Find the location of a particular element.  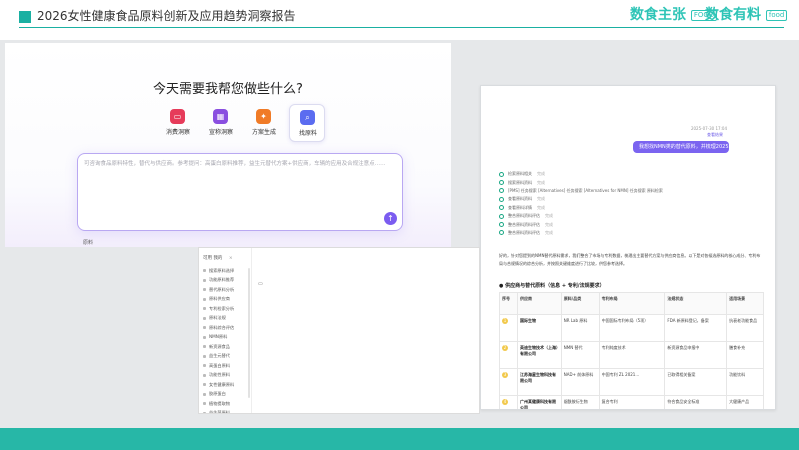

sidebar-item: 替代原料分析 is located at coordinates (226, 290).